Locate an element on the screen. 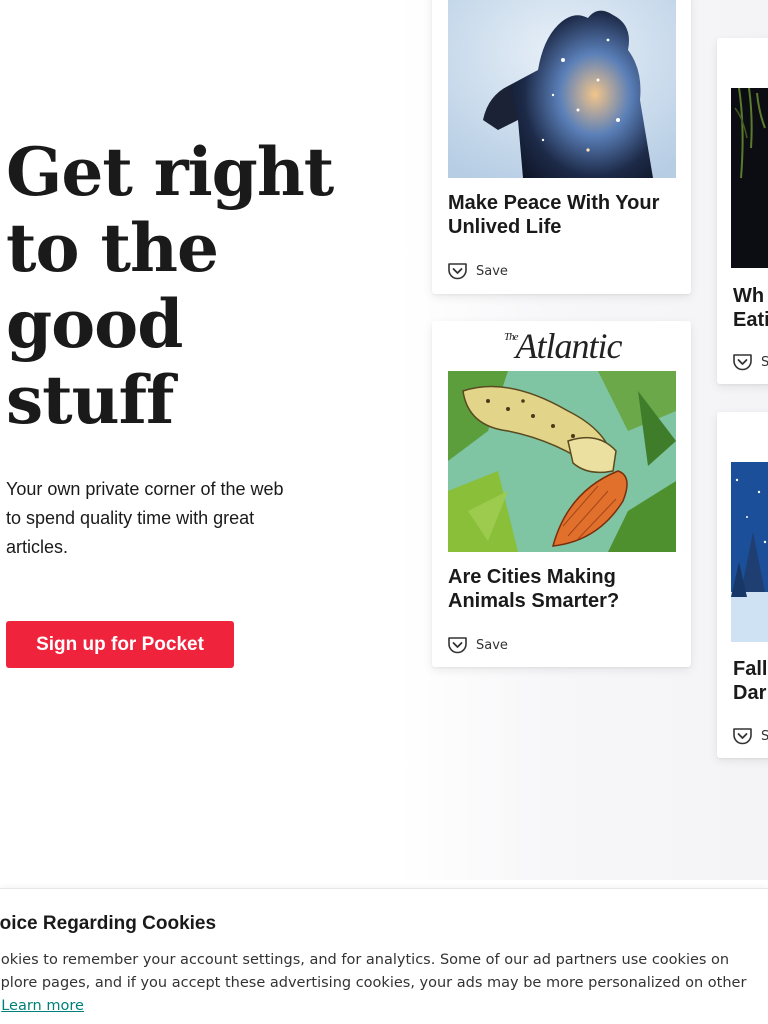  article-title: Are Cities Making Animals Smarter? is located at coordinates (563, 589).